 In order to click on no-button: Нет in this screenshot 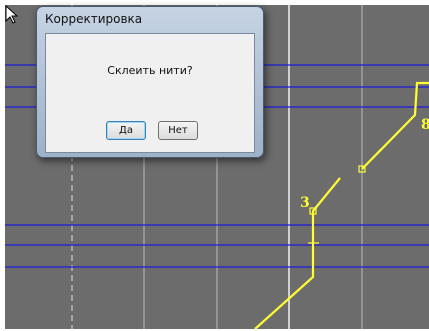, I will do `click(178, 130)`.